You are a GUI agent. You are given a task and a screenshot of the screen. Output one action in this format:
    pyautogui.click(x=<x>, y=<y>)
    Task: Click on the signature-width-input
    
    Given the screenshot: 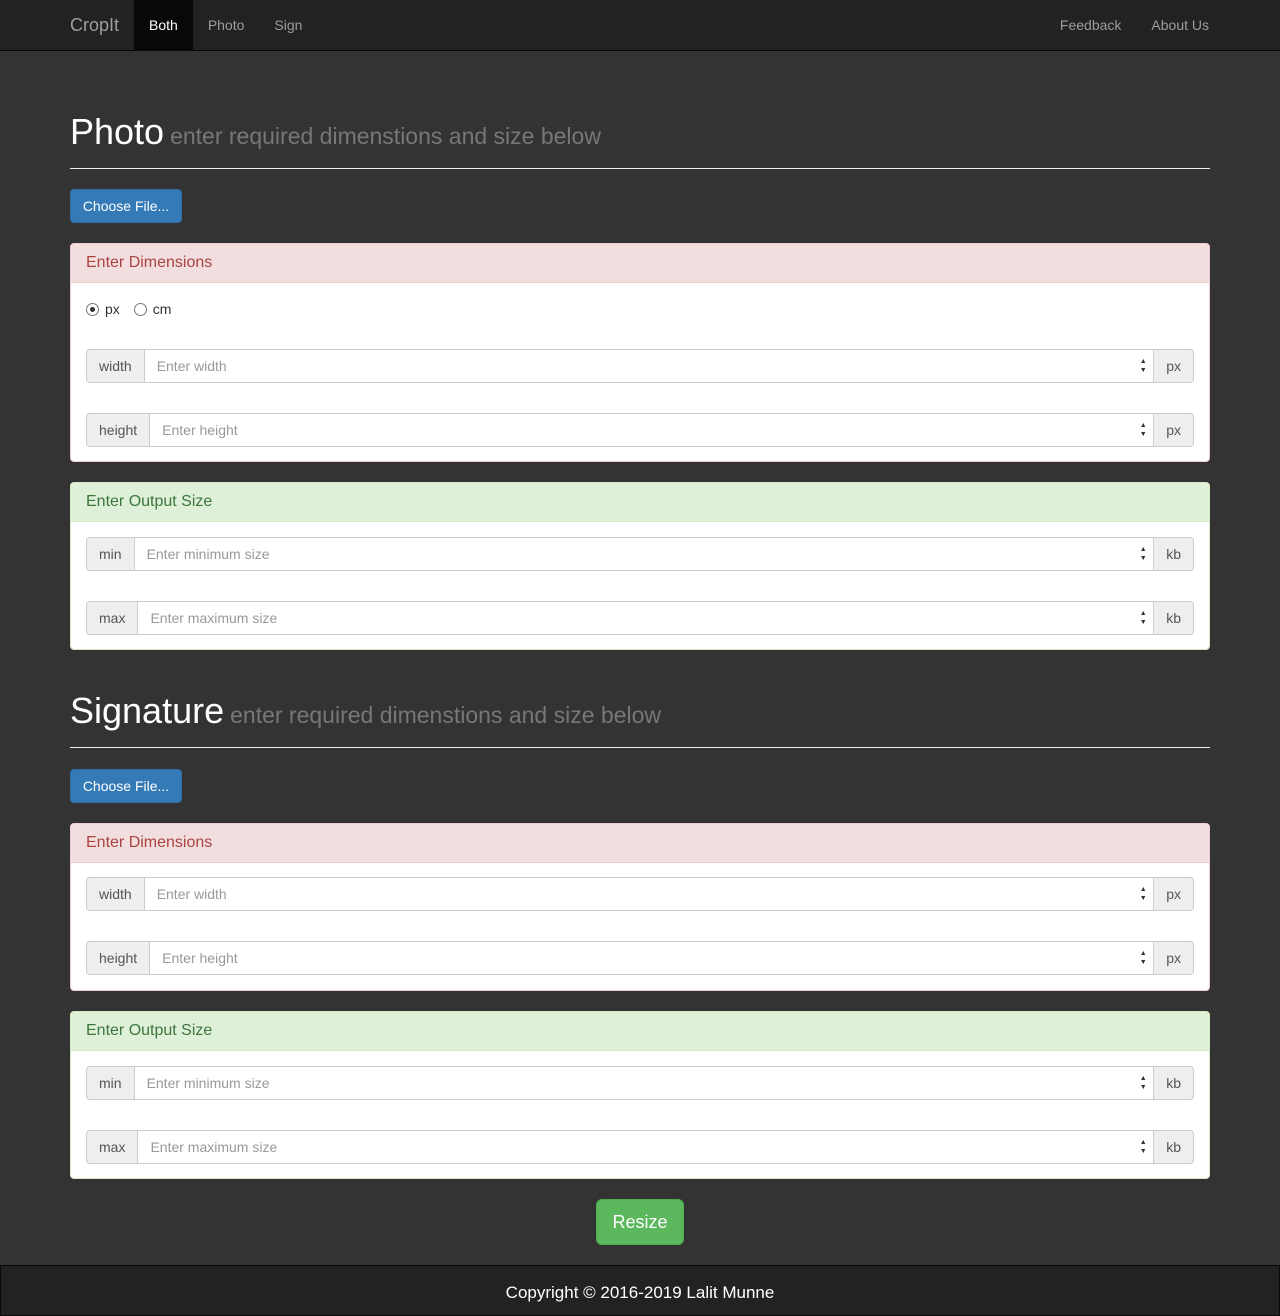 What is the action you would take?
    pyautogui.click(x=649, y=894)
    